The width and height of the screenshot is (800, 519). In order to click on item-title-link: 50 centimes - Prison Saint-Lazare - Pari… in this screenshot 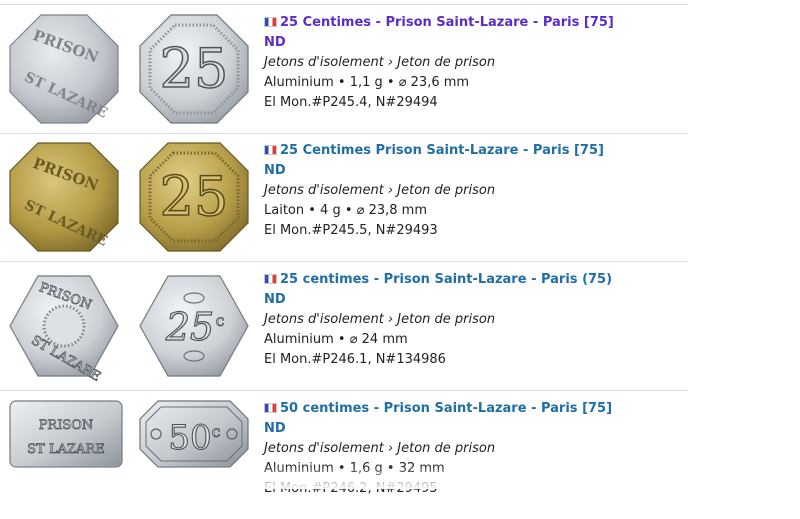, I will do `click(438, 408)`.